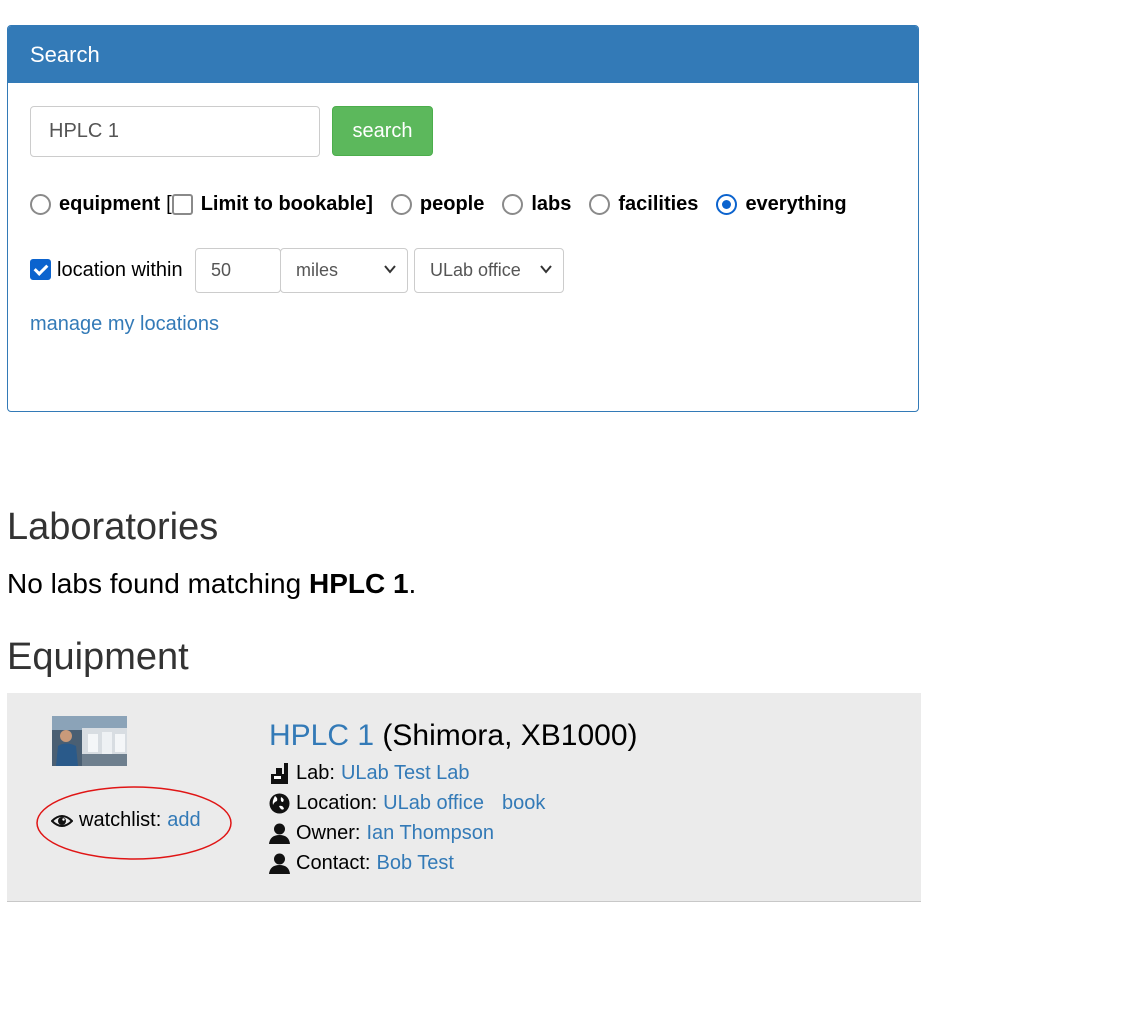 The height and width of the screenshot is (1026, 1129). I want to click on limit-bookable-checkbox, so click(182, 204).